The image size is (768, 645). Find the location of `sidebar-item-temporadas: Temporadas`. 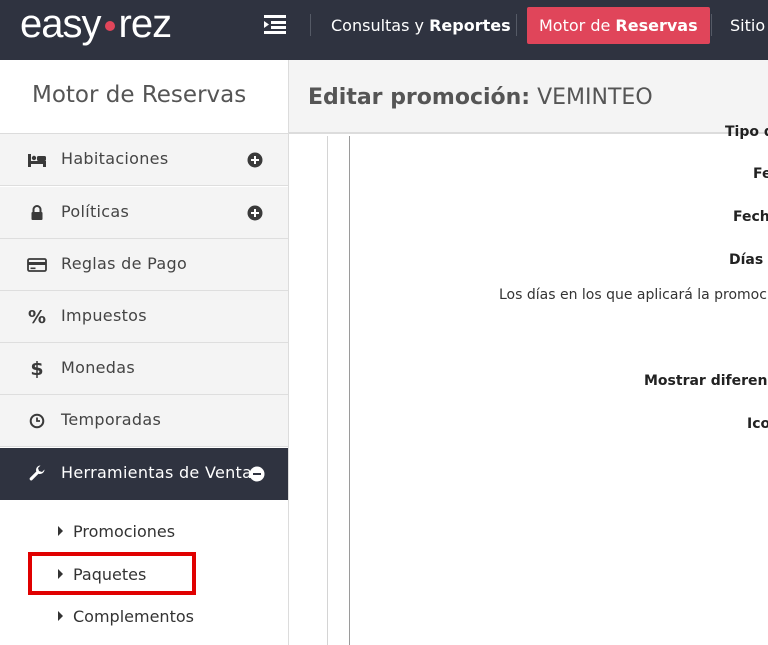

sidebar-item-temporadas: Temporadas is located at coordinates (144, 421).